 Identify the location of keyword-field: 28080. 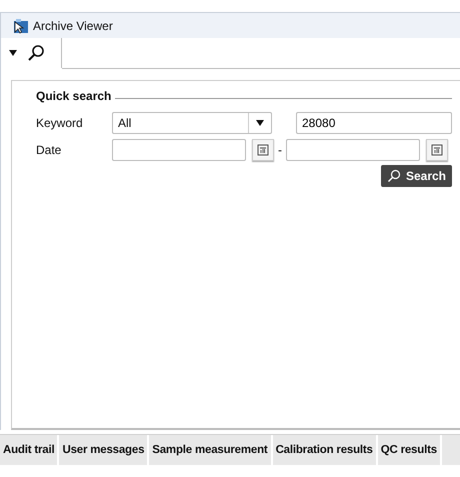
(374, 123).